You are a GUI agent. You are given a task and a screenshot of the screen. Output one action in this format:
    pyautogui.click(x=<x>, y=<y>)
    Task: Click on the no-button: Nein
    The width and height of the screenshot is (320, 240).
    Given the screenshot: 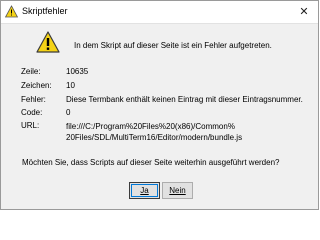 What is the action you would take?
    pyautogui.click(x=177, y=190)
    